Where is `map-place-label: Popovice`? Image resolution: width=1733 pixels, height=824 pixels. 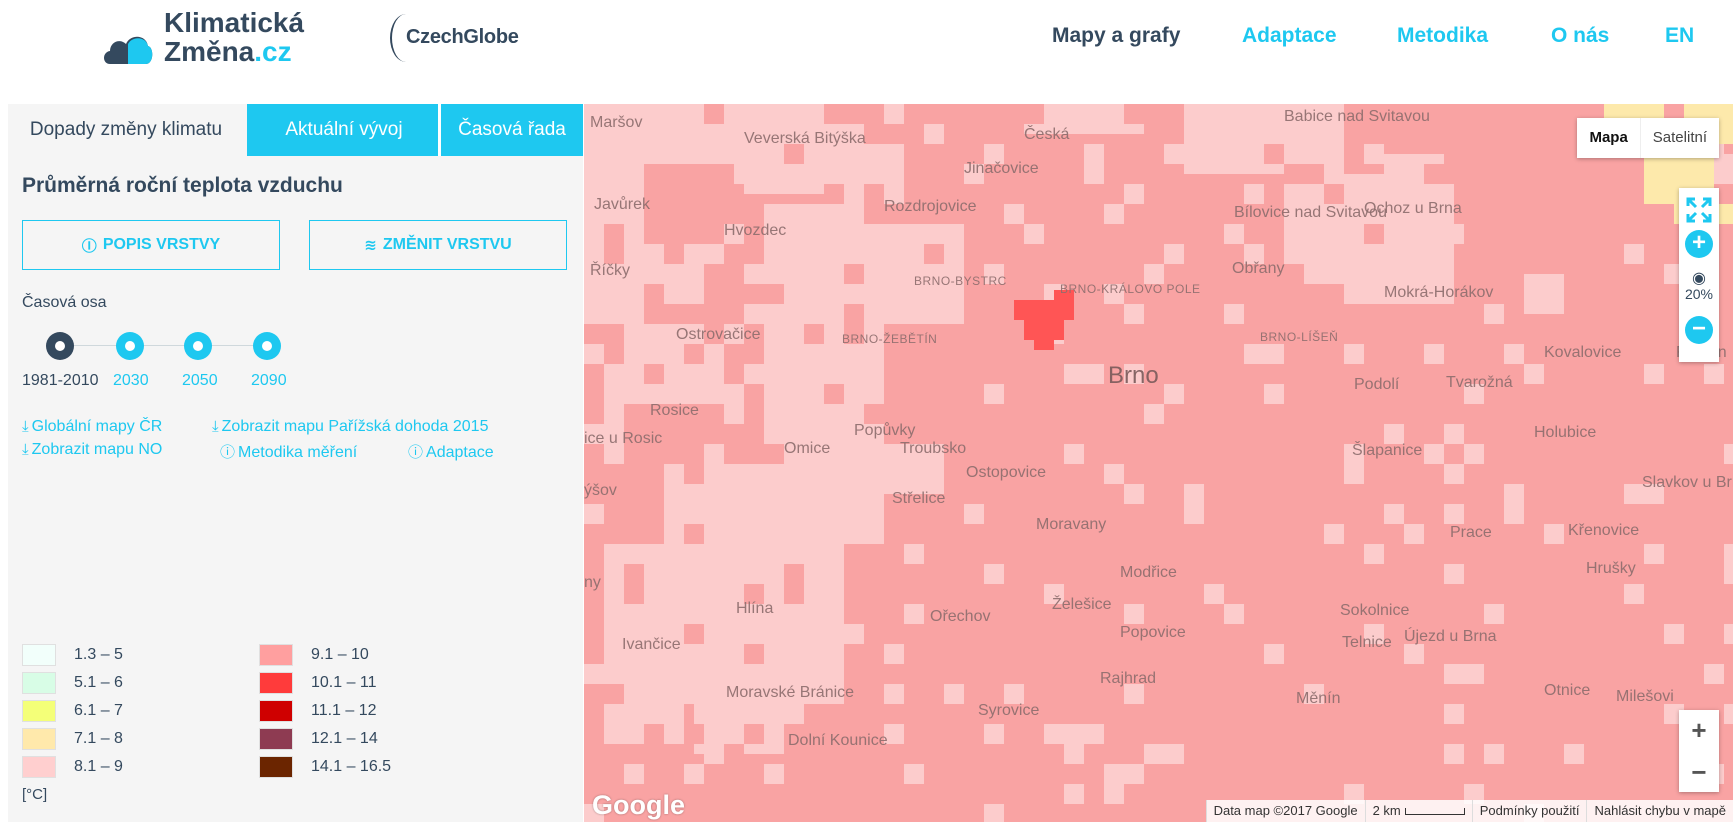
map-place-label: Popovice is located at coordinates (1153, 632).